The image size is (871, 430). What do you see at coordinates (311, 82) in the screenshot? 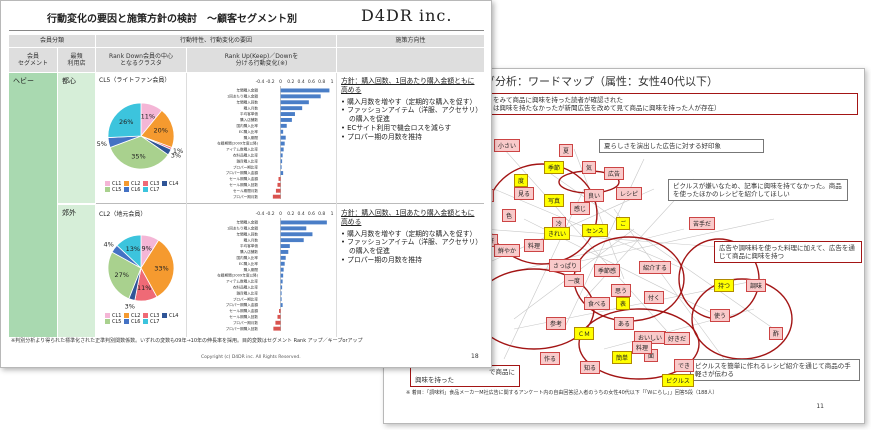
I see `bar-axis-tick: 0.6` at bounding box center [311, 82].